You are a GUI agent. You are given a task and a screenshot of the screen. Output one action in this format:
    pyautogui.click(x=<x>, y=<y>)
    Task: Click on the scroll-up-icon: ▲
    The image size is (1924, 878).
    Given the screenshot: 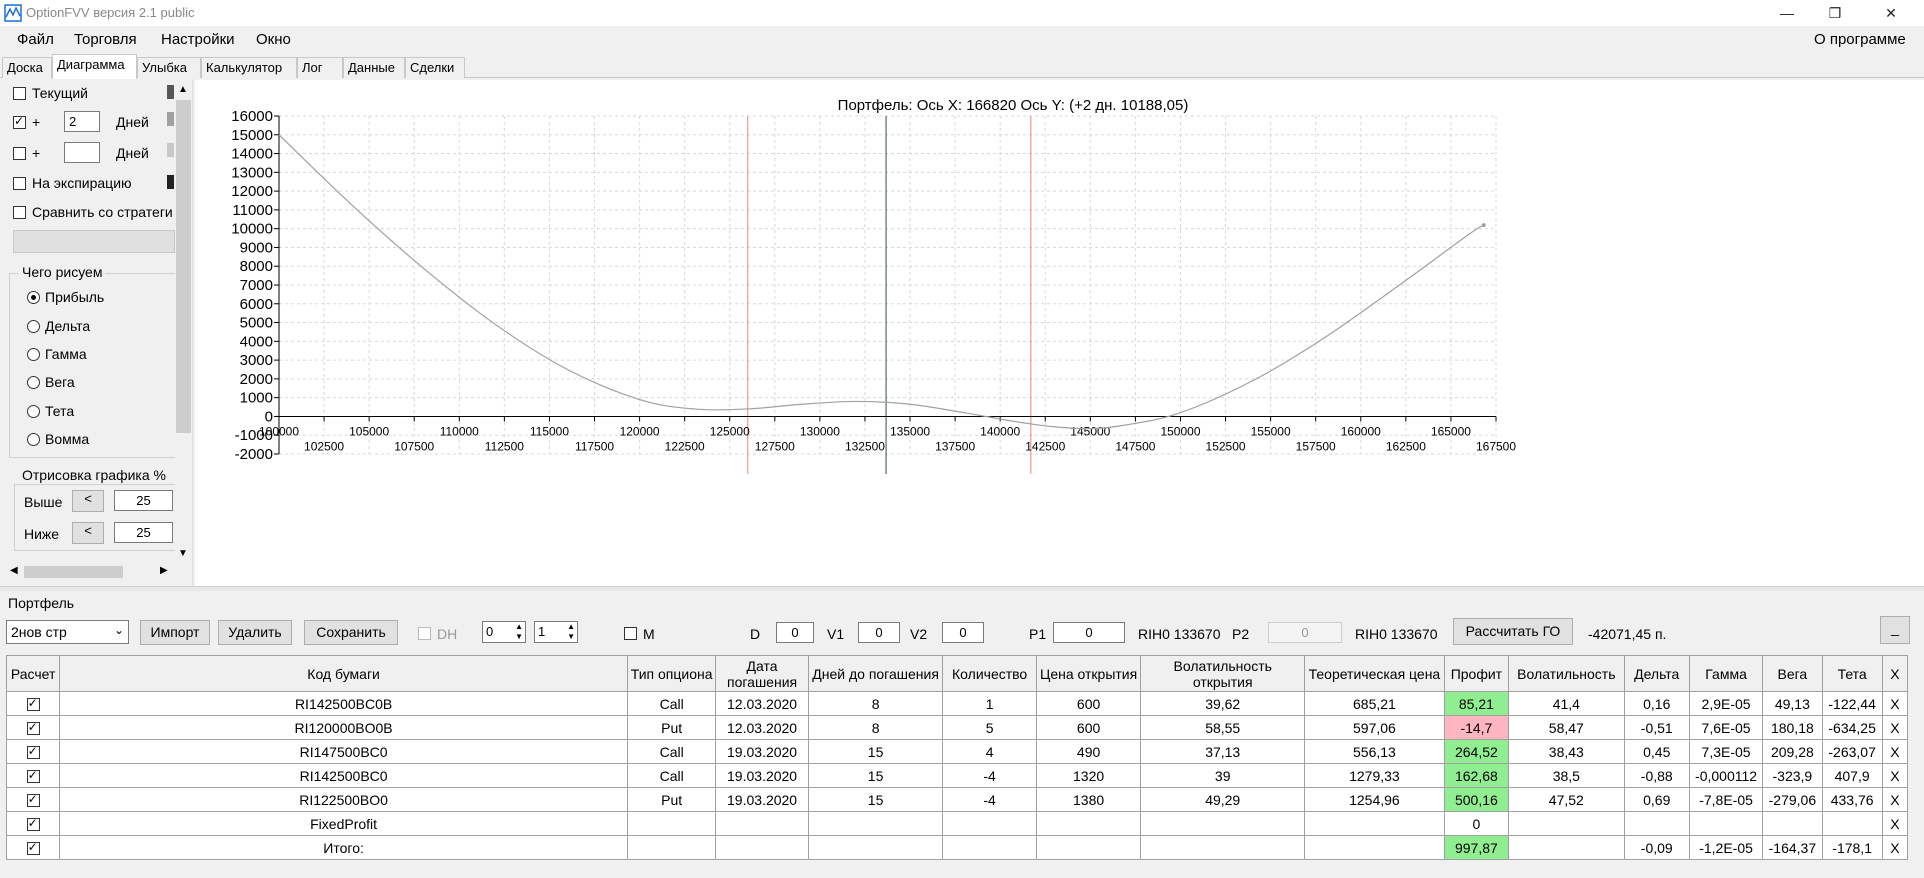 What is the action you would take?
    pyautogui.click(x=183, y=89)
    